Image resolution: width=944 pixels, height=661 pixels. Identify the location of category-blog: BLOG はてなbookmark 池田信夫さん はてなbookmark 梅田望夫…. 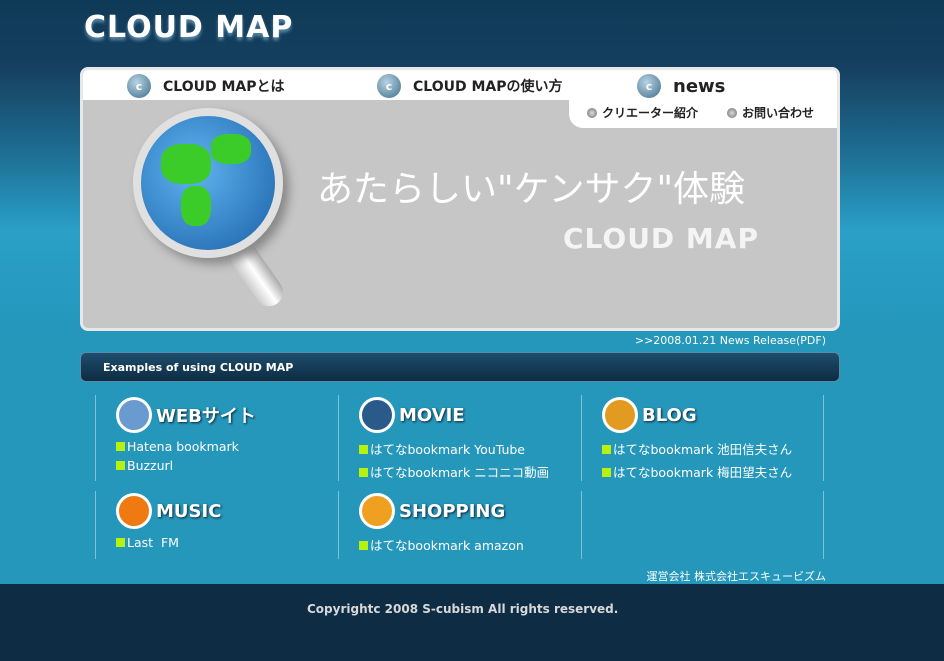
(702, 438).